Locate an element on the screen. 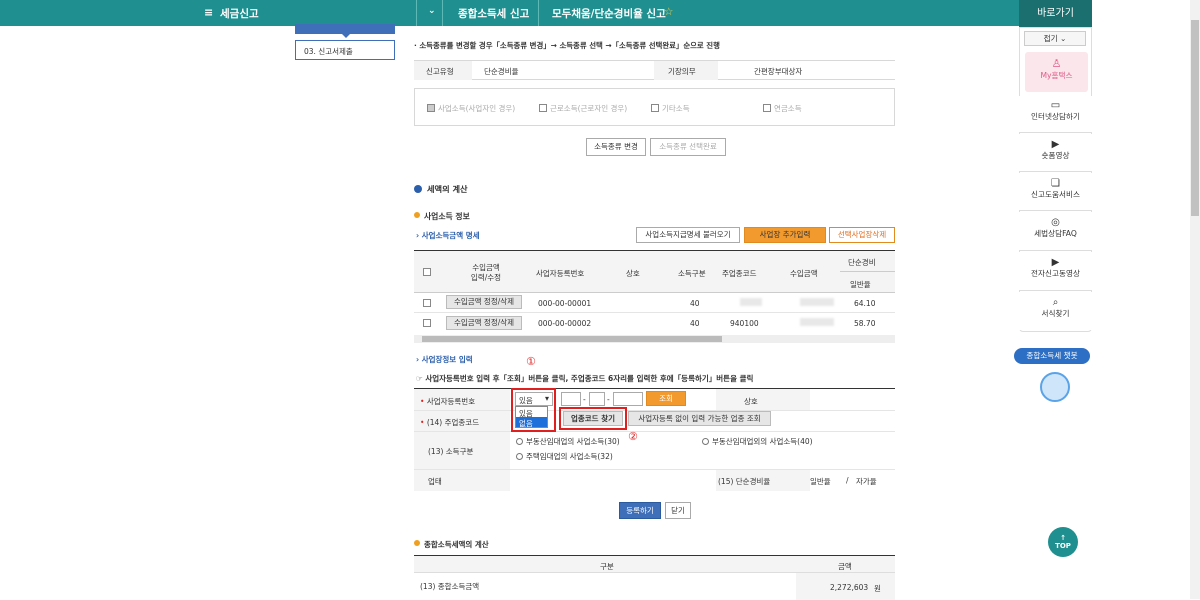 The height and width of the screenshot is (600, 1200). step-active is located at coordinates (345, 29).